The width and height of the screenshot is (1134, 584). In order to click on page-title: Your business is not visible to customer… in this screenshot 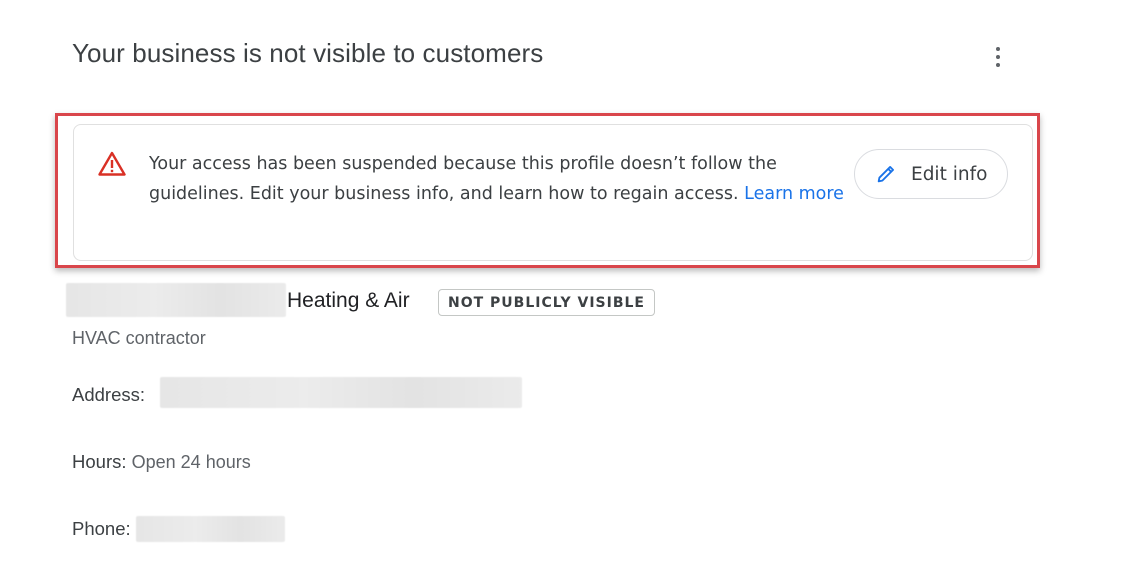, I will do `click(308, 53)`.